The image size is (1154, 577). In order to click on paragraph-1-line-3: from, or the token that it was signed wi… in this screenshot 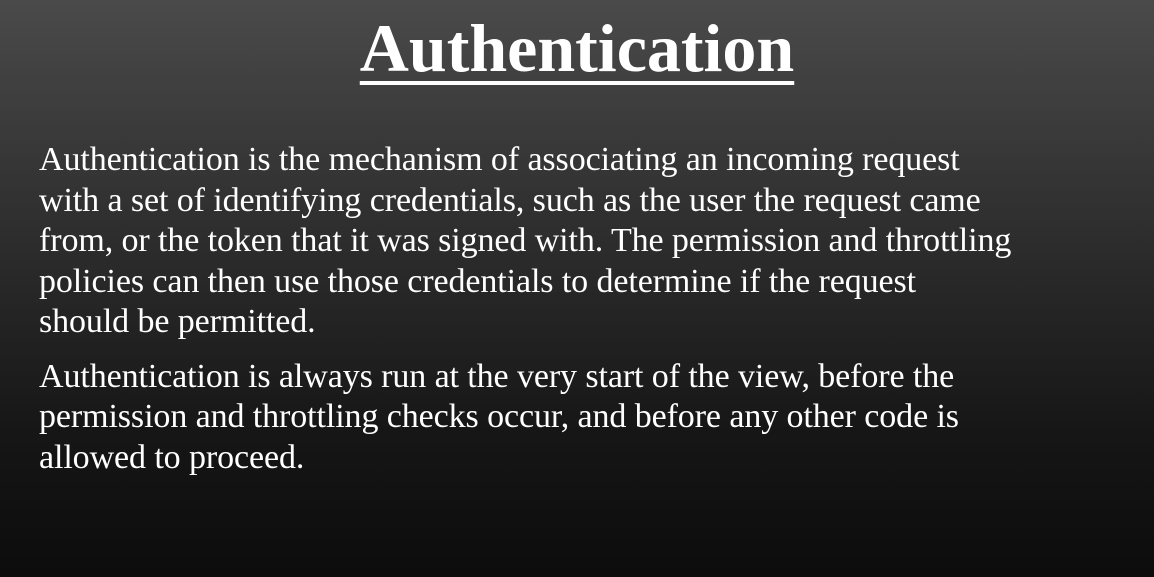, I will do `click(525, 240)`.